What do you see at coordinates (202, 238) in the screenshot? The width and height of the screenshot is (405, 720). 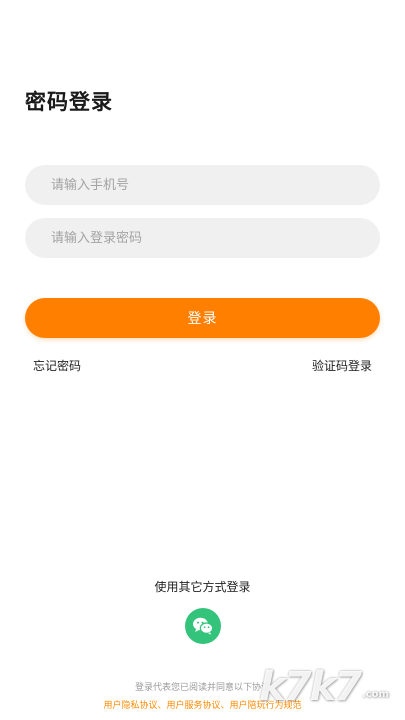 I see `password-input` at bounding box center [202, 238].